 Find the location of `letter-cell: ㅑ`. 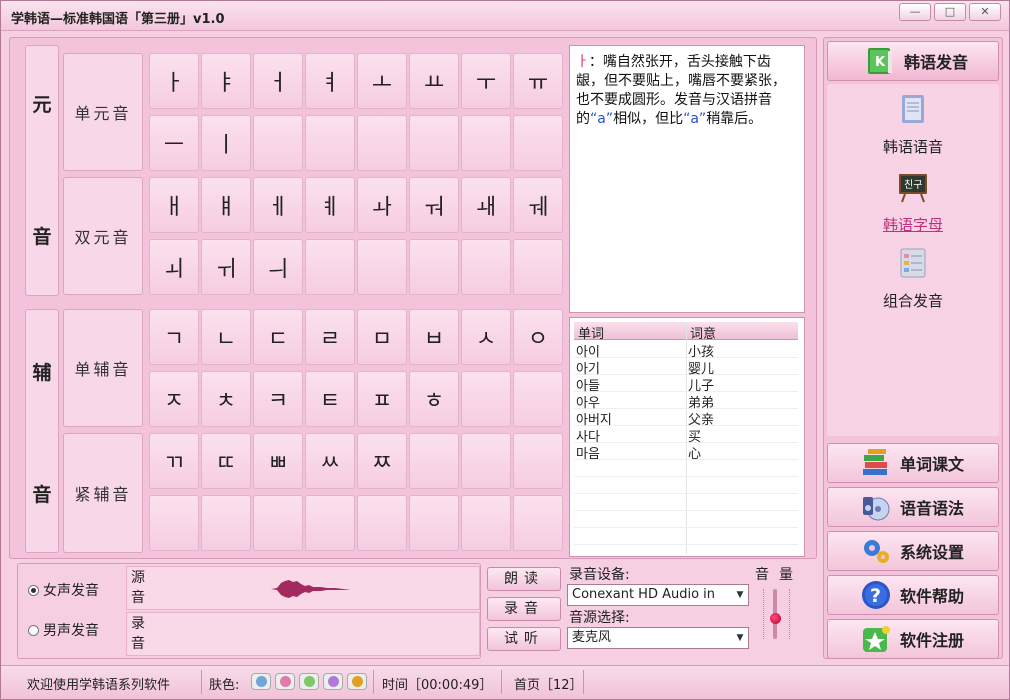

letter-cell: ㅑ is located at coordinates (226, 81).